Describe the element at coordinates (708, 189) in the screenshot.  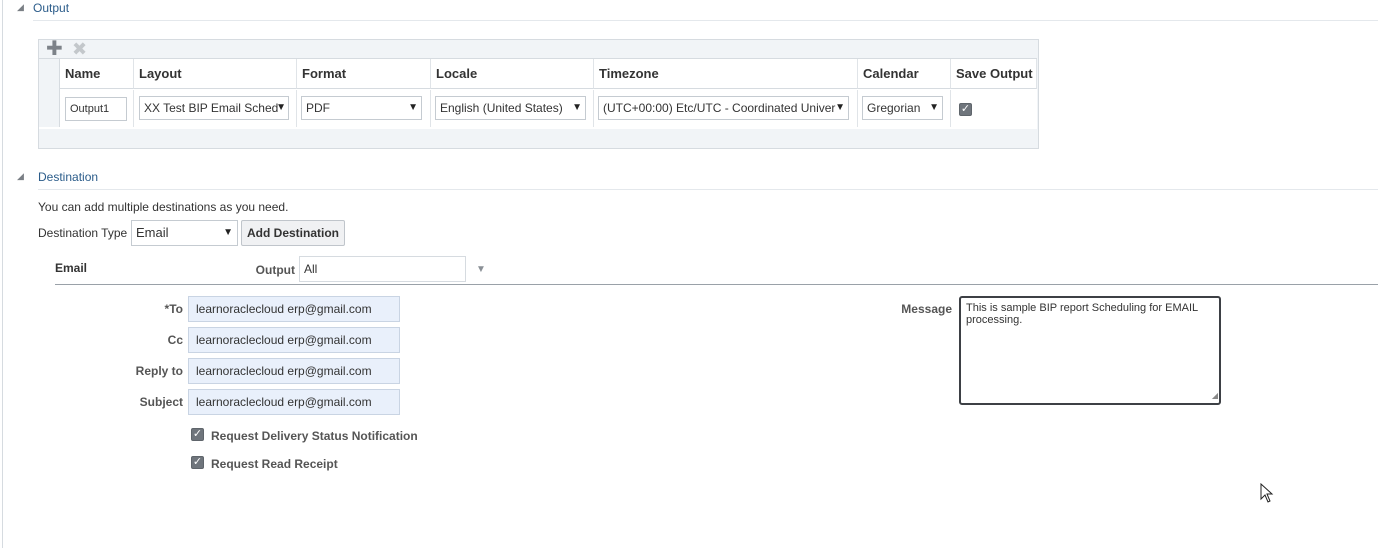
I see `destination-section-divider` at that location.